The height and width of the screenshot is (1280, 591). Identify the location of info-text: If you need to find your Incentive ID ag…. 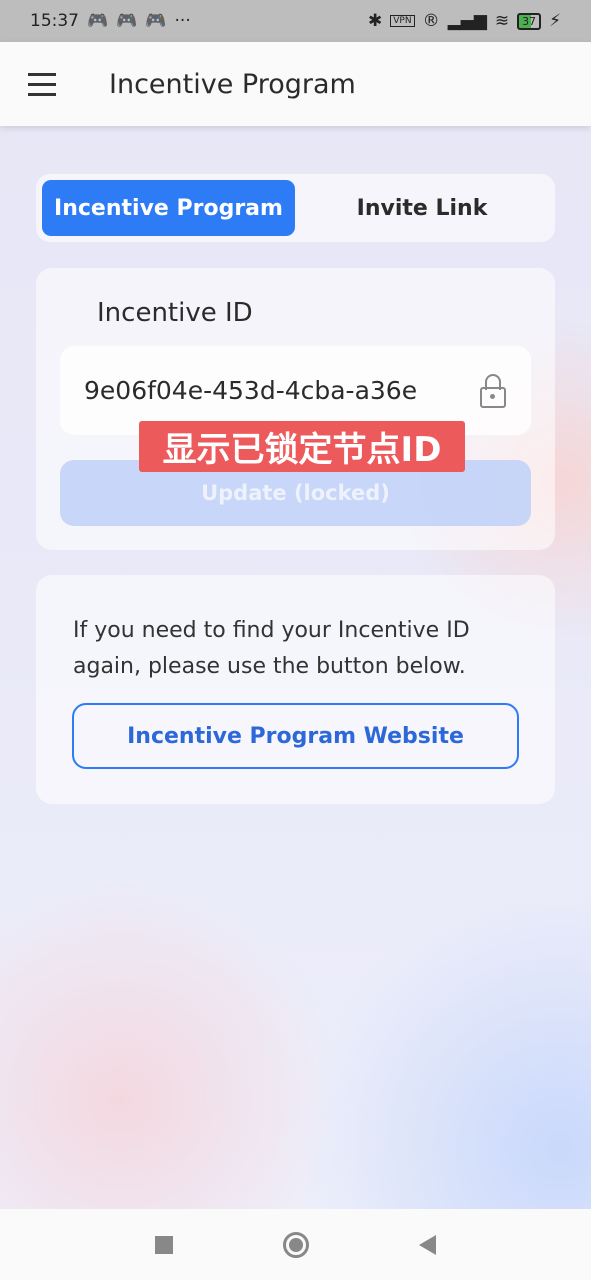
(271, 648).